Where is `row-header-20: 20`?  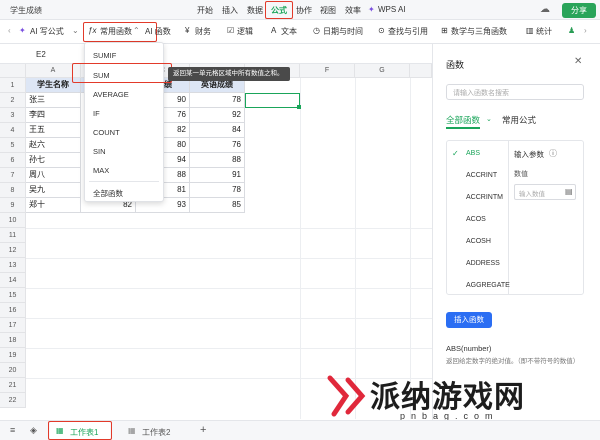 row-header-20: 20 is located at coordinates (13, 370).